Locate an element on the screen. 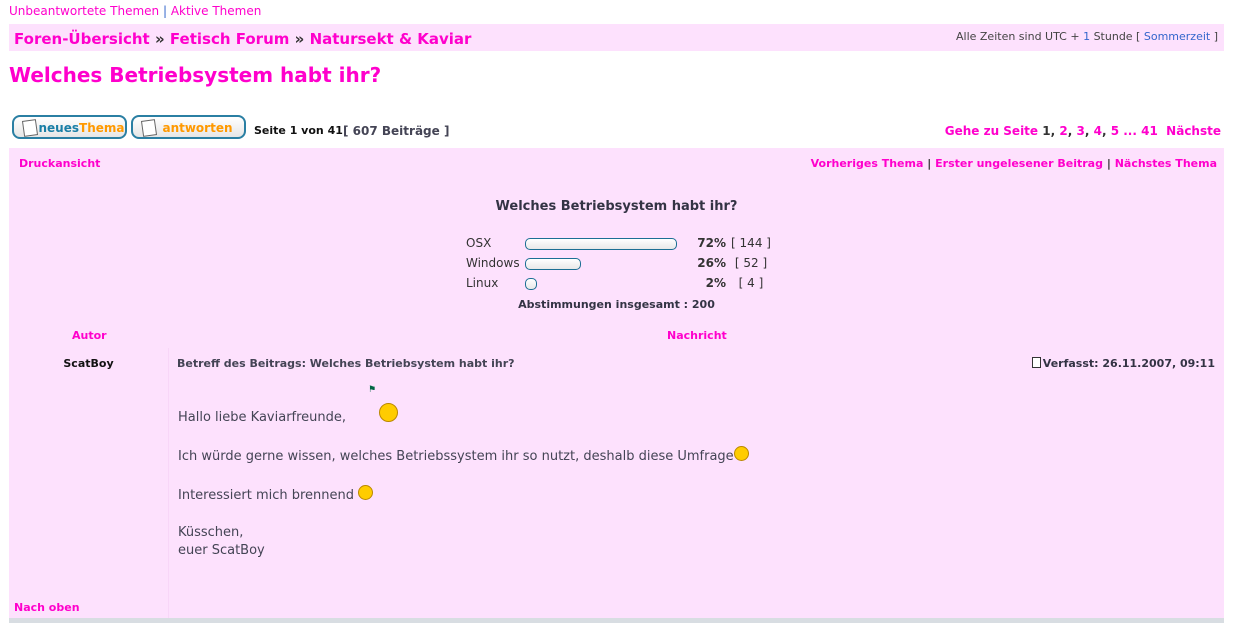 This screenshot has width=1236, height=623. page-title: Welches Betriebsystem habt ihr? is located at coordinates (195, 75).